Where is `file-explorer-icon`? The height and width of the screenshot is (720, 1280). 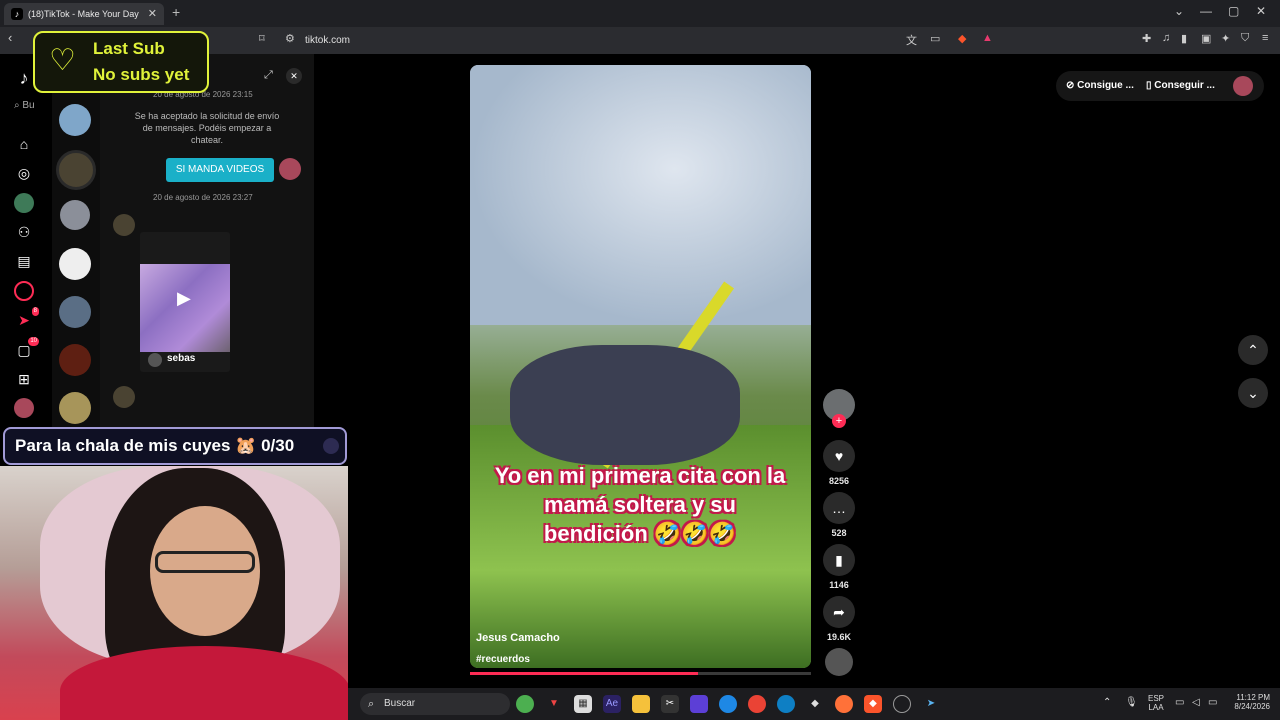 file-explorer-icon is located at coordinates (641, 704).